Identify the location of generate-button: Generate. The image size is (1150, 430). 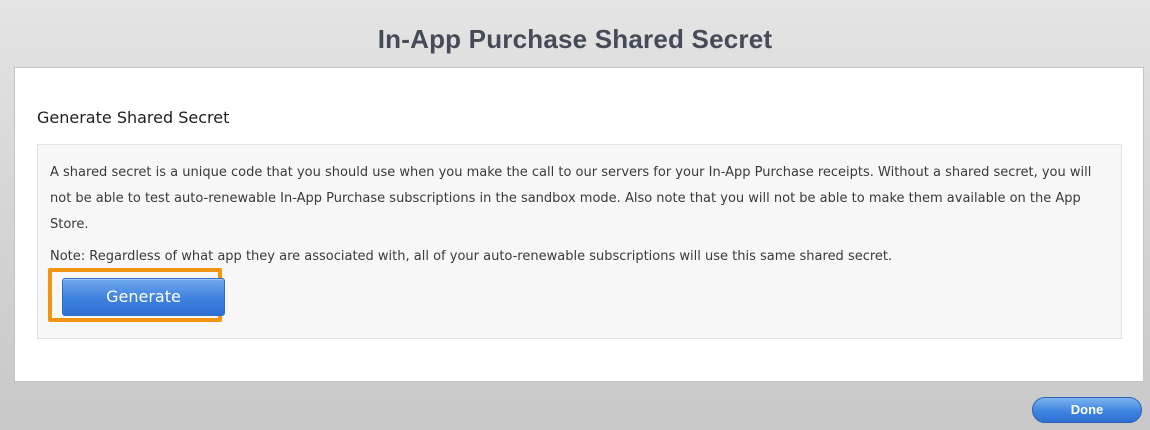
(143, 297).